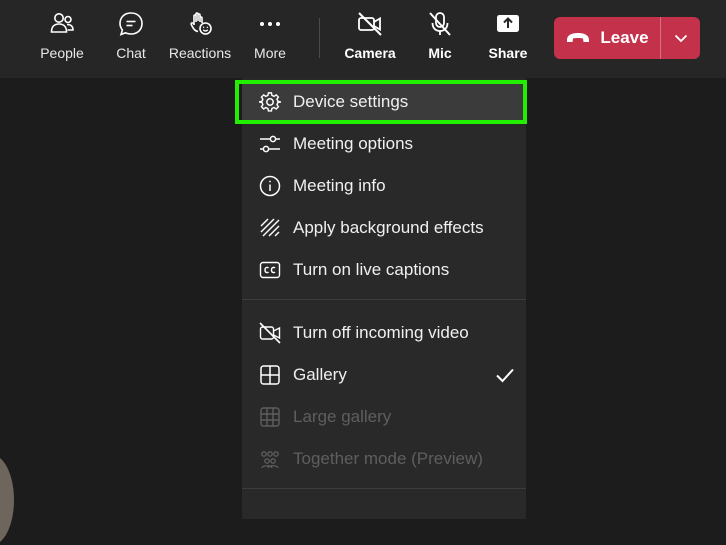 The image size is (726, 545). I want to click on menu-item-label: Gallery, so click(320, 374).